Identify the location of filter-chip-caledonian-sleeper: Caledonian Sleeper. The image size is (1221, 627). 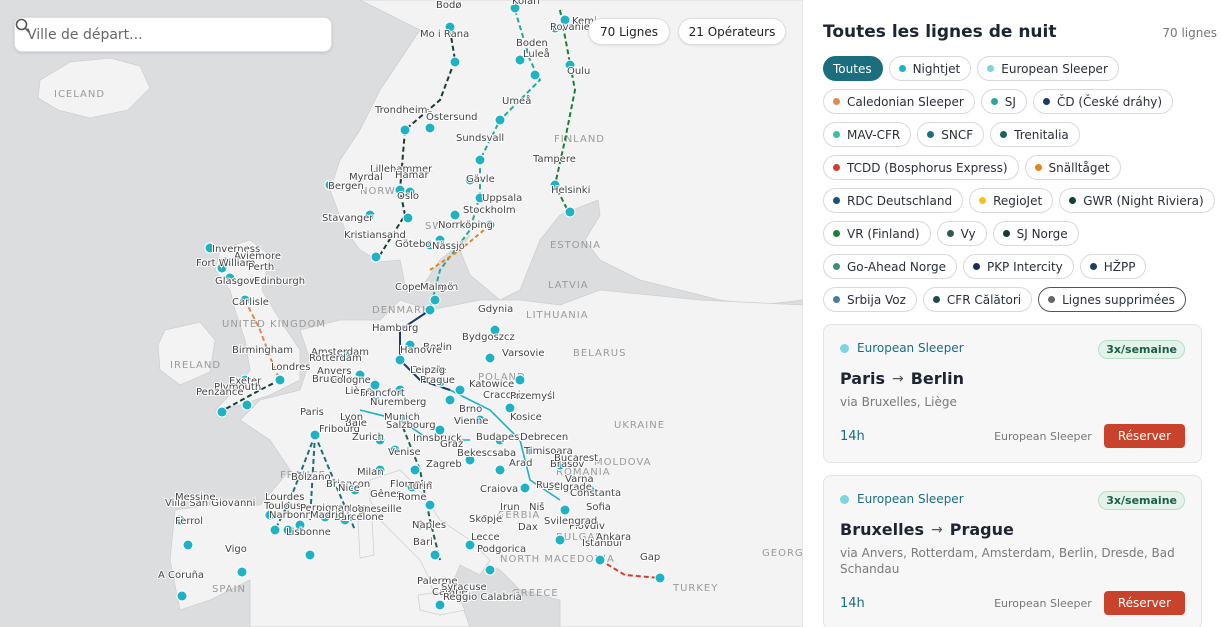
(899, 101).